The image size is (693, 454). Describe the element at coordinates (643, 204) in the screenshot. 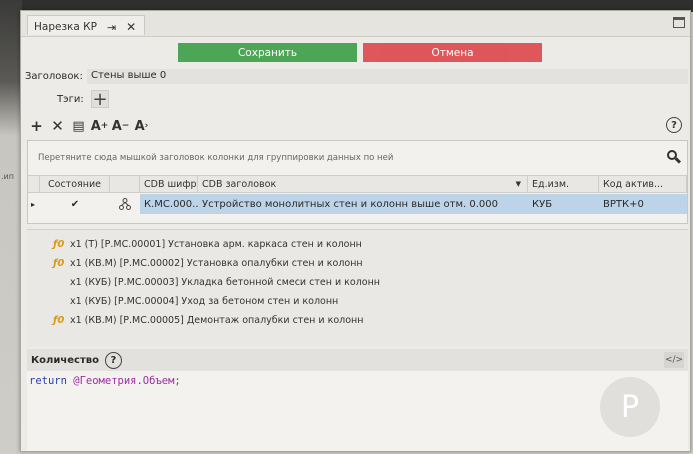

I see `cell-activity-code: ВРТК+0` at that location.